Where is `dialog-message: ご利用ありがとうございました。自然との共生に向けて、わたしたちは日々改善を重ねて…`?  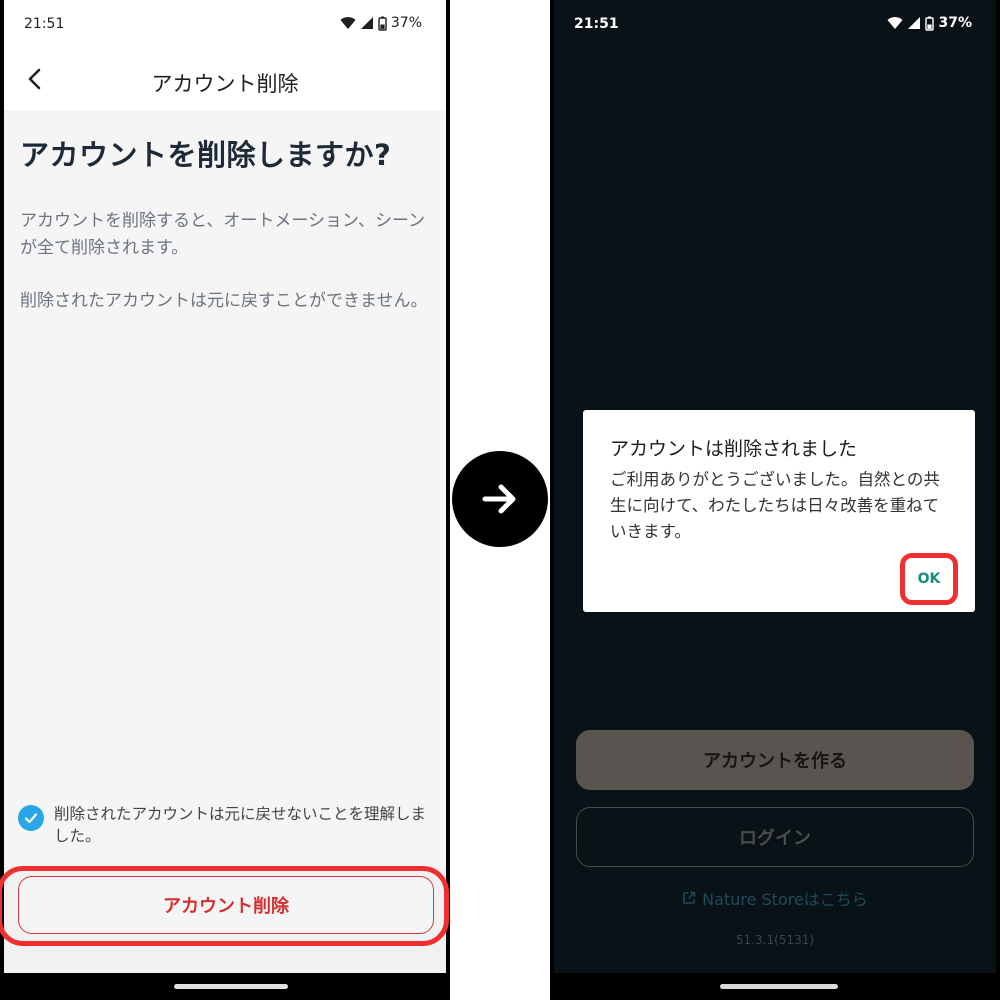 dialog-message: ご利用ありがとうございました。自然との共生に向けて、わたしたちは日々改善を重ねて… is located at coordinates (775, 505).